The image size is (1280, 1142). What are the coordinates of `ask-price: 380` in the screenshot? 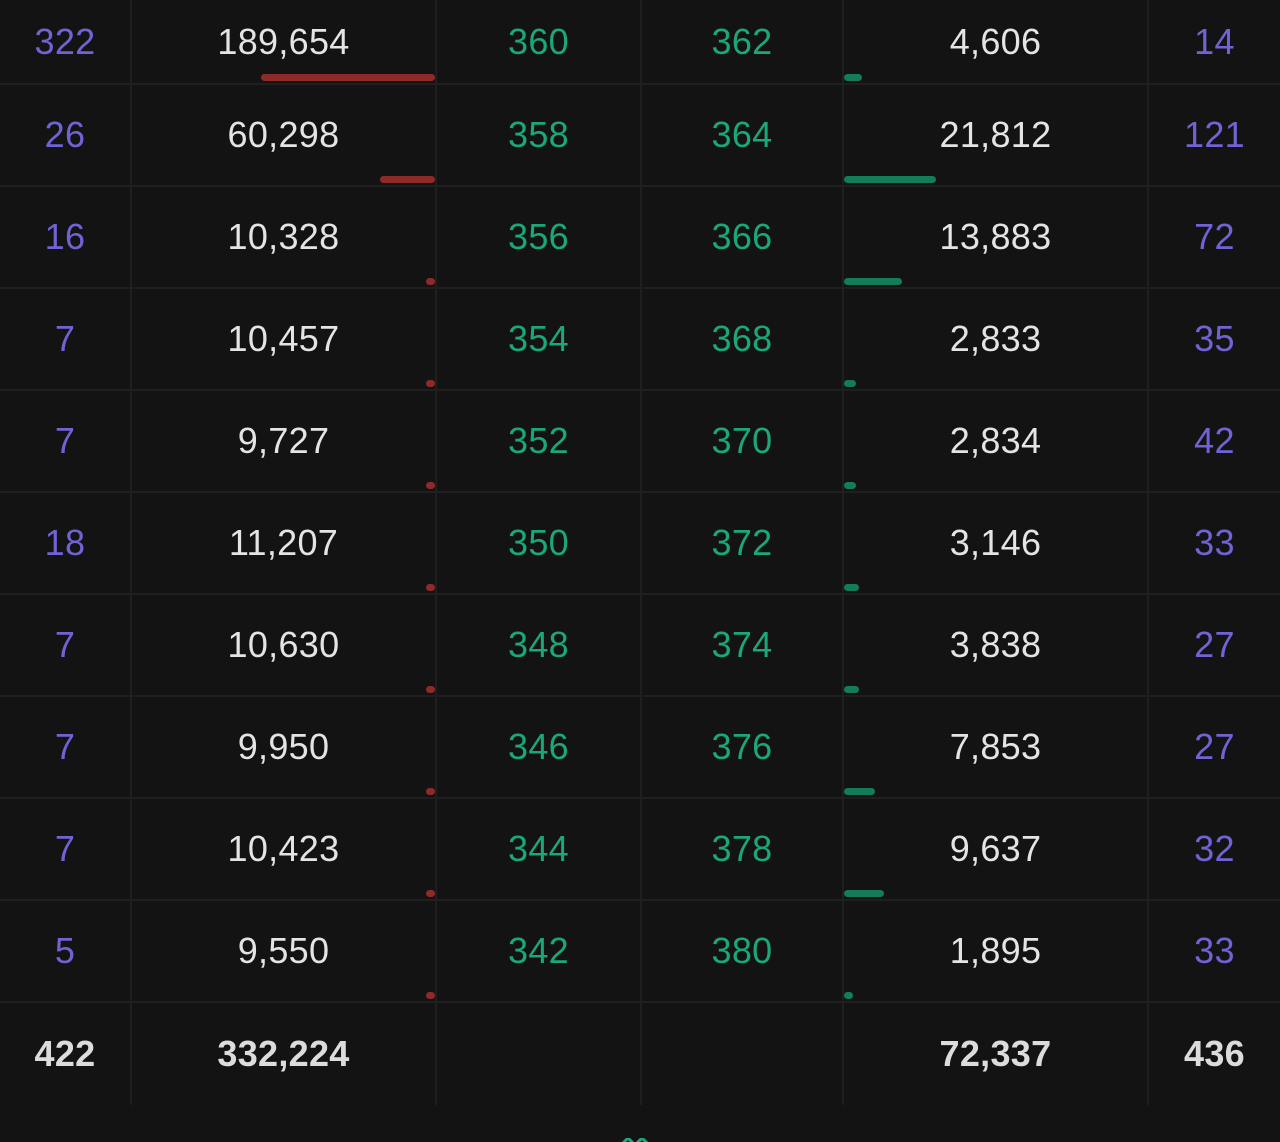 It's located at (743, 951).